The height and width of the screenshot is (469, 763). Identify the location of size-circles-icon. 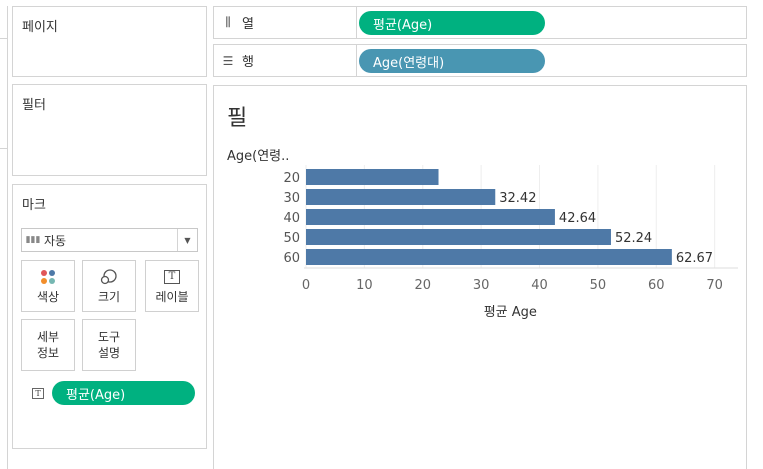
(109, 277).